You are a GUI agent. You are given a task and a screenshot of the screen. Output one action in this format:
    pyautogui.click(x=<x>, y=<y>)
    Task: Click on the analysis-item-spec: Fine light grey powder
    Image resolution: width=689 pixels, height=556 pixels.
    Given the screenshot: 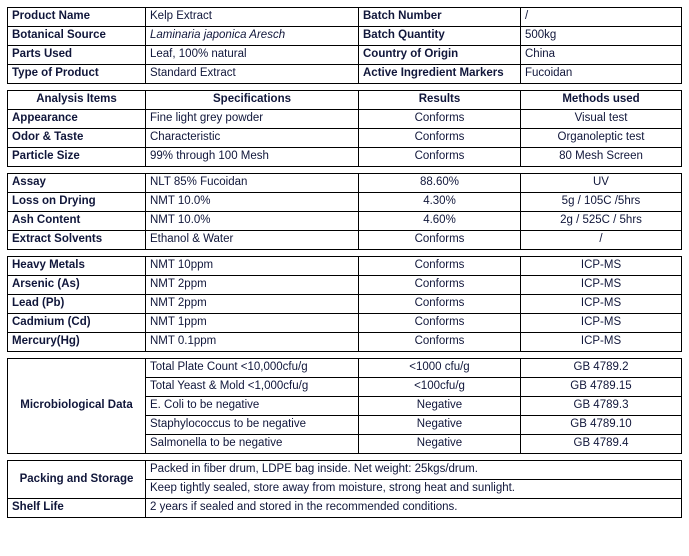 What is the action you would take?
    pyautogui.click(x=252, y=119)
    